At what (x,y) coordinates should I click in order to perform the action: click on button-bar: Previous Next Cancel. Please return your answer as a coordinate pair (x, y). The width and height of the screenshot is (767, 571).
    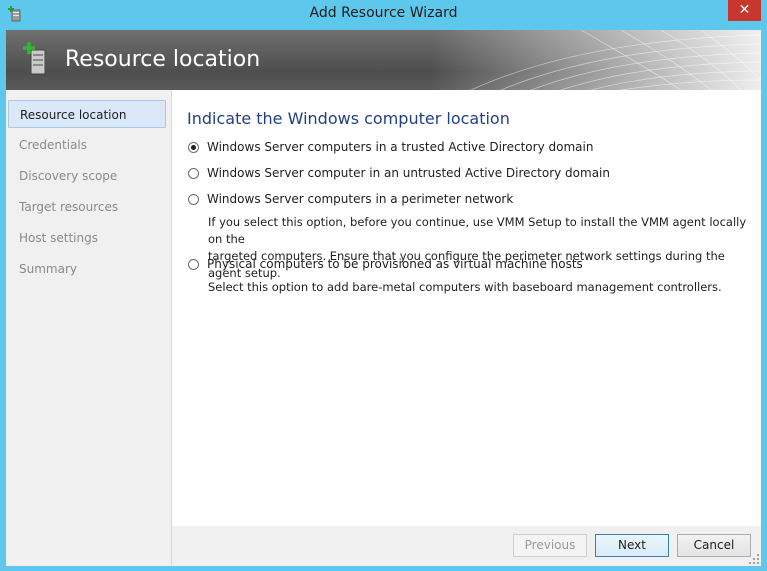
    Looking at the image, I should click on (466, 546).